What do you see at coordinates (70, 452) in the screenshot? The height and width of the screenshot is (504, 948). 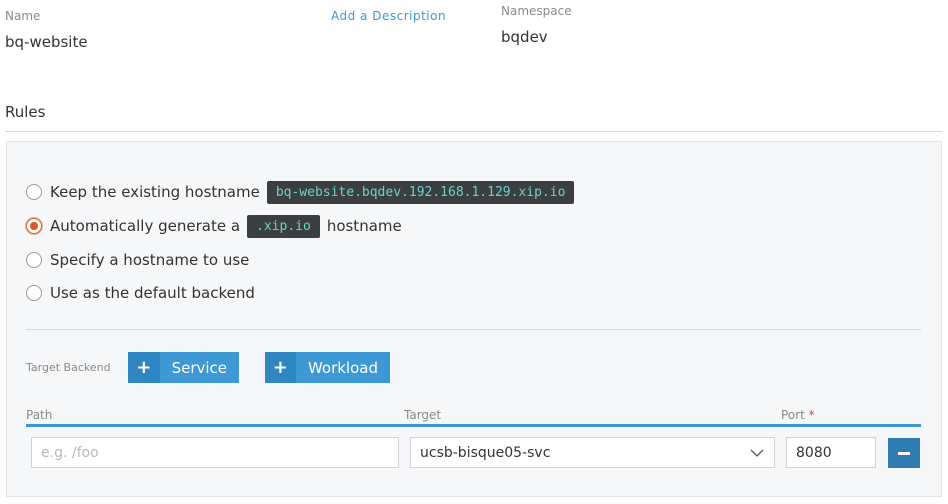 I see `path-placeholder: e.g. /foo` at bounding box center [70, 452].